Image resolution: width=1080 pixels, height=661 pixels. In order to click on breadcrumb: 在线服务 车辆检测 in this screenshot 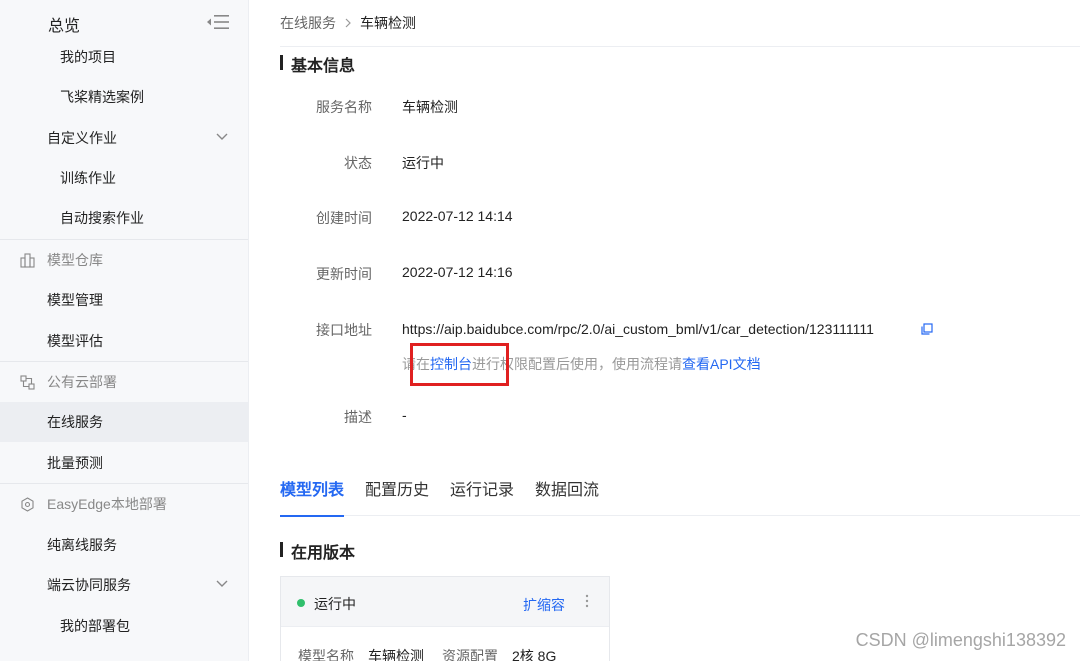, I will do `click(348, 23)`.